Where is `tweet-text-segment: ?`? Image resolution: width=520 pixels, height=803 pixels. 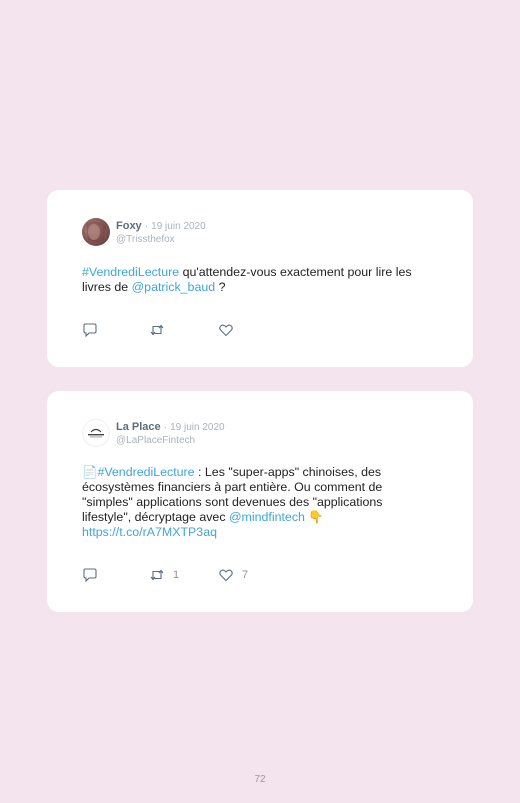 tweet-text-segment: ? is located at coordinates (220, 287).